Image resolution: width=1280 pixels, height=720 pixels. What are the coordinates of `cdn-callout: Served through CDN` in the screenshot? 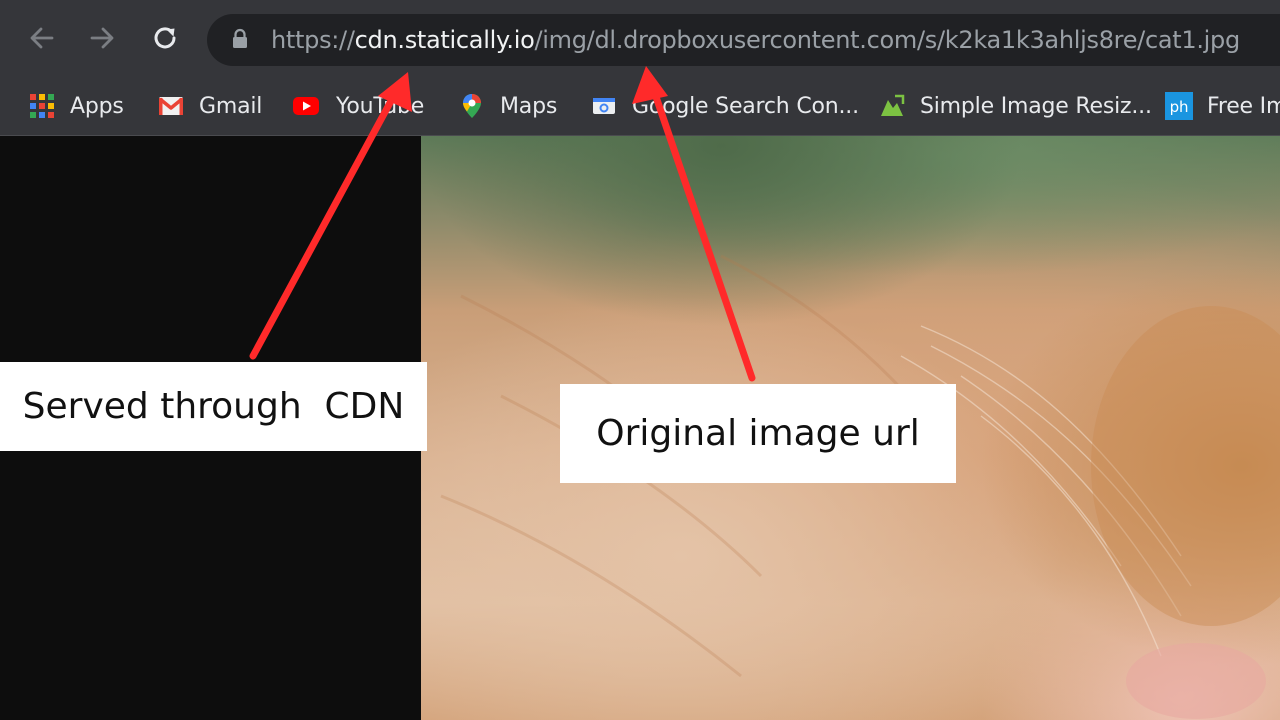 It's located at (213, 406).